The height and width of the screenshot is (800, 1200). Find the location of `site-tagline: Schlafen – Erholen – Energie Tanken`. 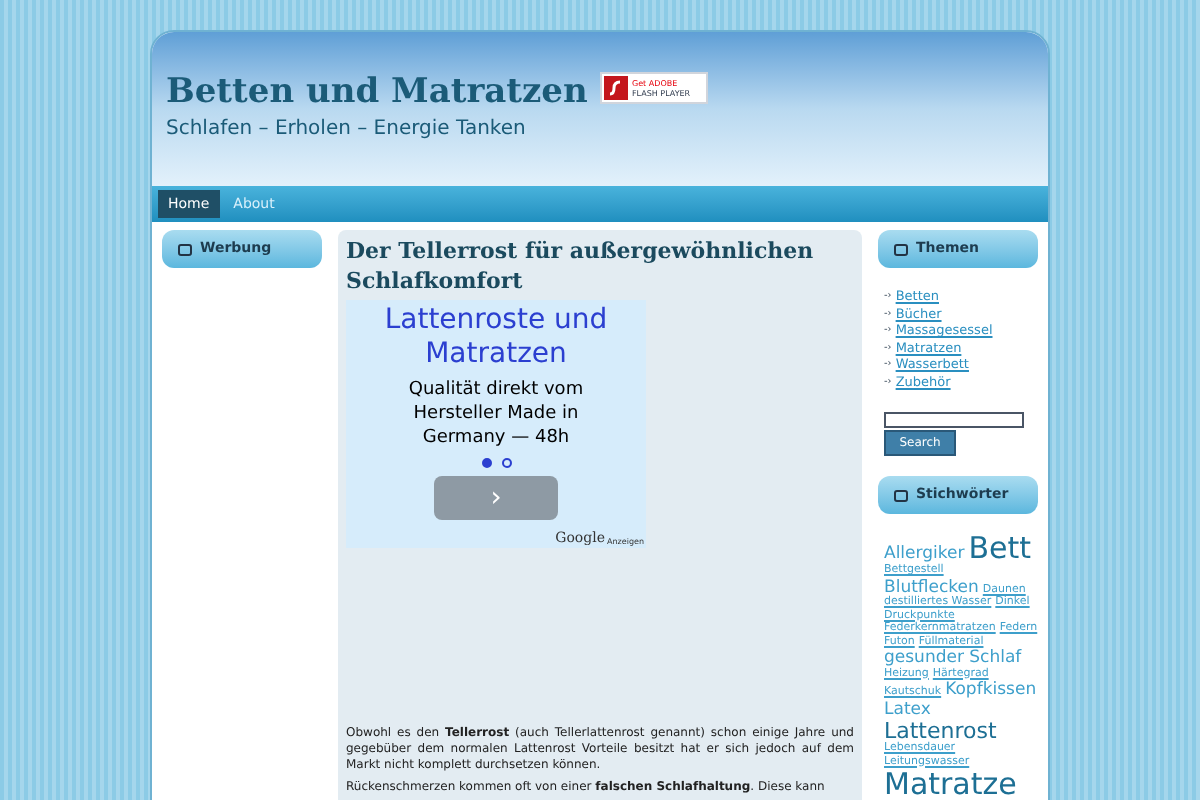

site-tagline: Schlafen – Erholen – Energie Tanken is located at coordinates (347, 130).